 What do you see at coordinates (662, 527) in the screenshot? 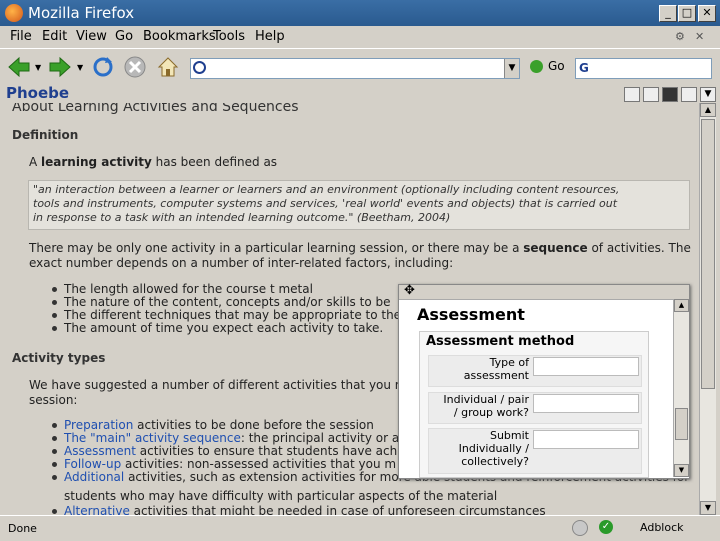
I see `adblock-label: Adblock` at bounding box center [662, 527].